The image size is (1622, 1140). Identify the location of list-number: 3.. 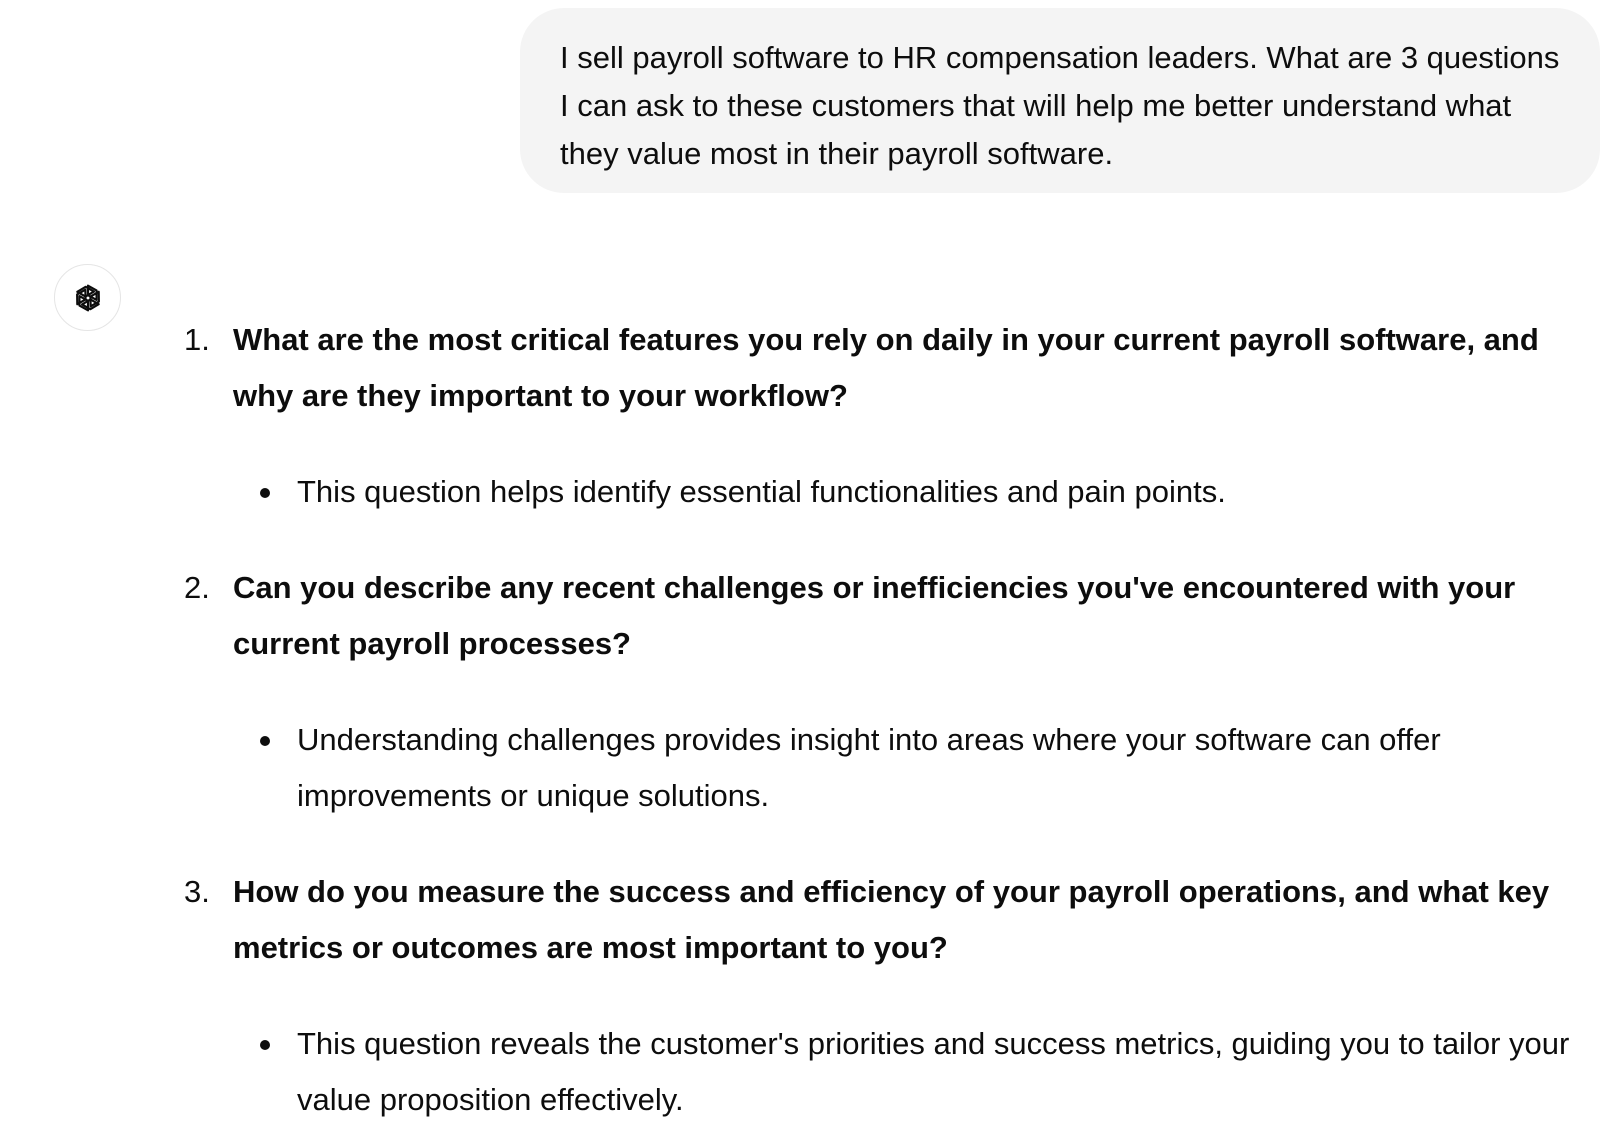
(197, 891).